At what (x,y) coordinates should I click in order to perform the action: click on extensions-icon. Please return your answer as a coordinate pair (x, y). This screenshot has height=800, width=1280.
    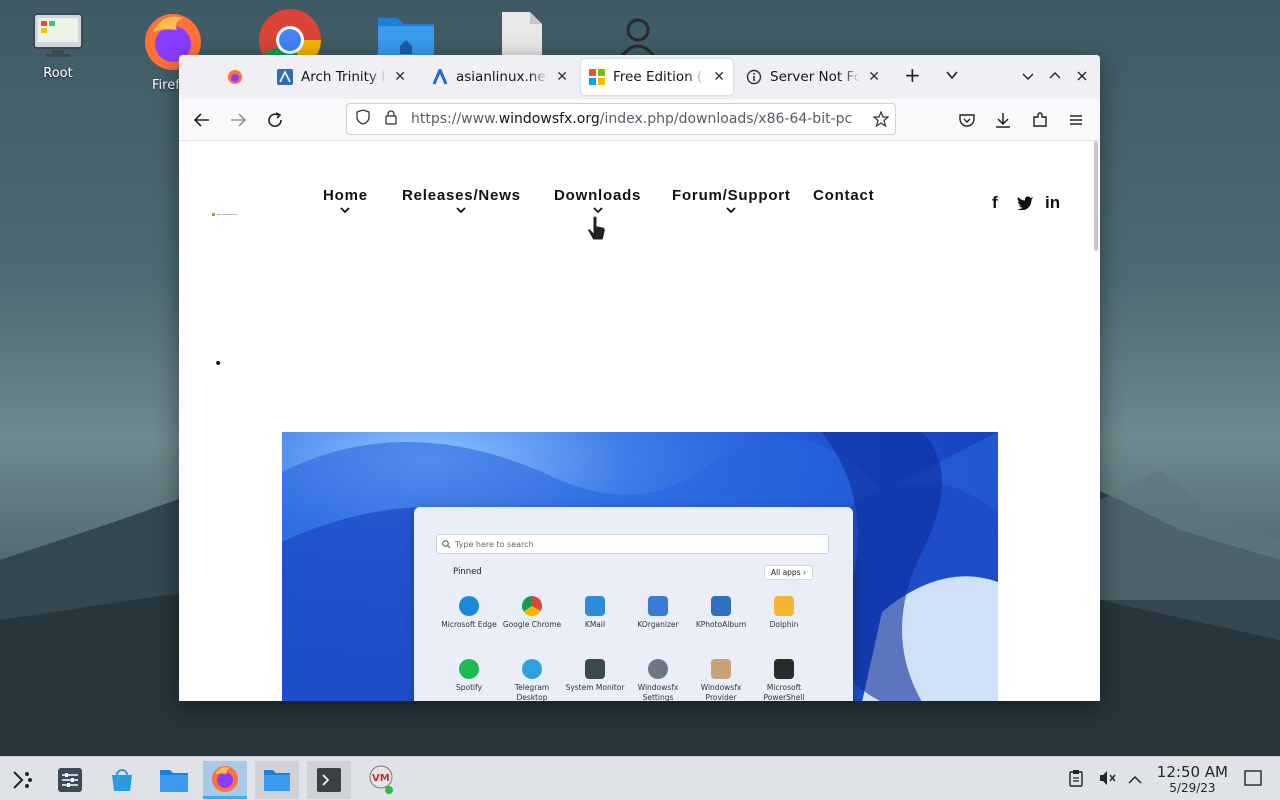
    Looking at the image, I should click on (1040, 120).